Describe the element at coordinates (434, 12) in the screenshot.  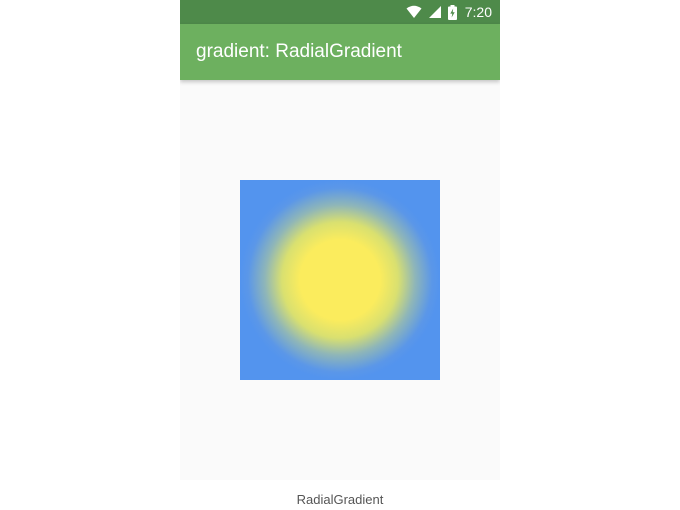
I see `cell-signal-icon` at that location.